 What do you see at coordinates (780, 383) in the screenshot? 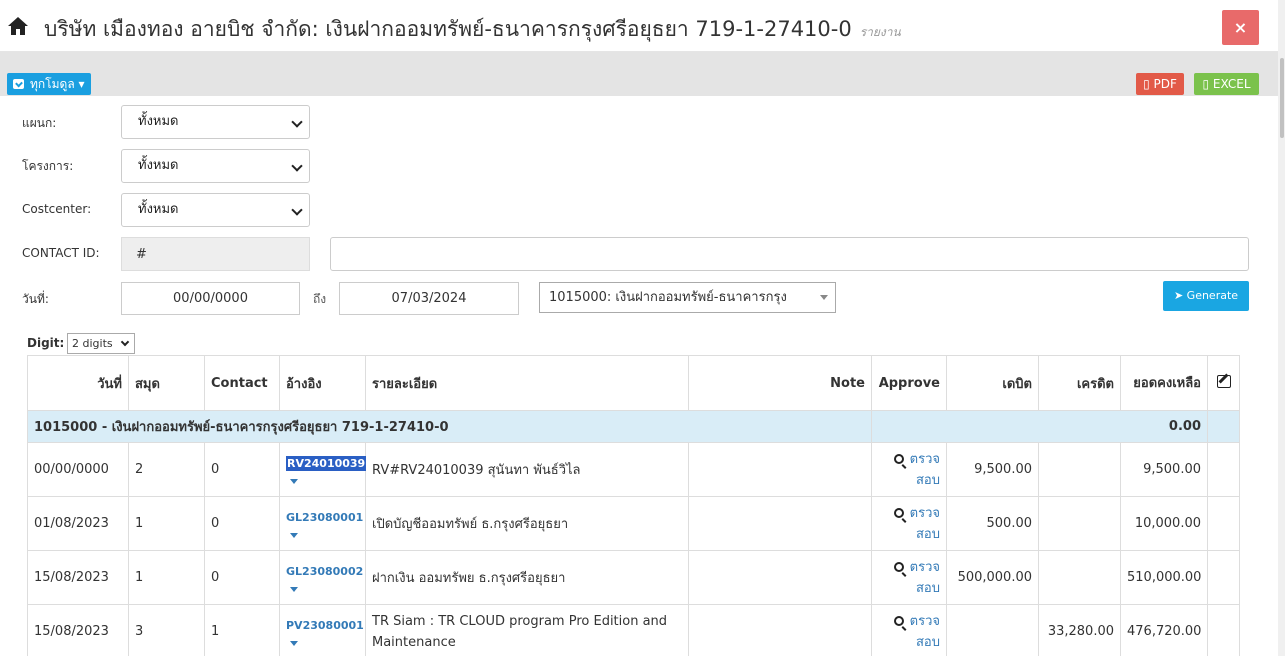
I see `column-header-note: Note` at bounding box center [780, 383].